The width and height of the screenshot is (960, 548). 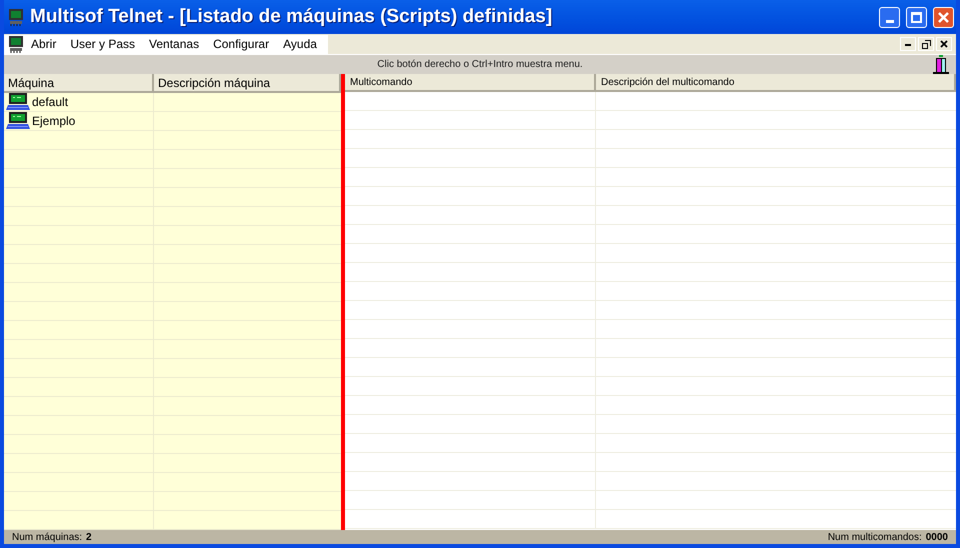 What do you see at coordinates (470, 83) in the screenshot?
I see `column-header: Multicomando` at bounding box center [470, 83].